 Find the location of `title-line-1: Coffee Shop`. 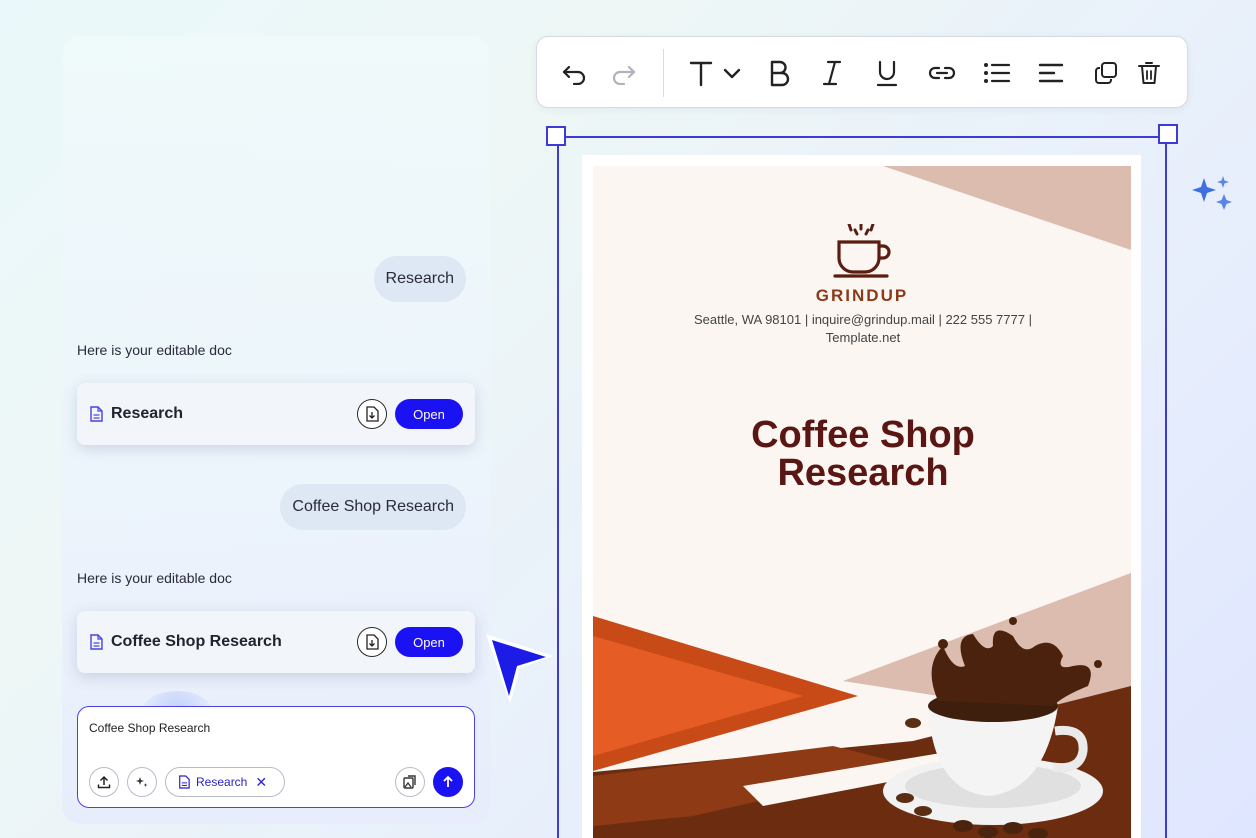

title-line-1: Coffee Shop is located at coordinates (863, 435).